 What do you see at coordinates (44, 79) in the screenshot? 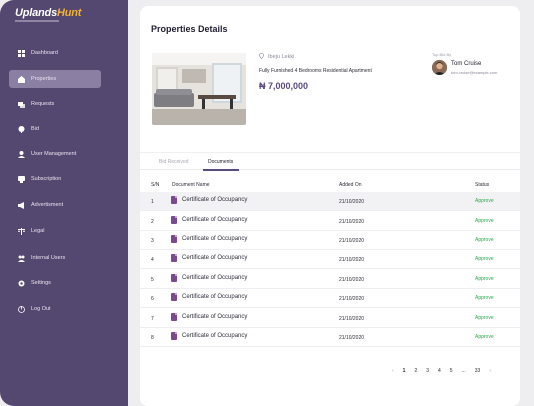
I see `sidebar-item-label: Properties` at bounding box center [44, 79].